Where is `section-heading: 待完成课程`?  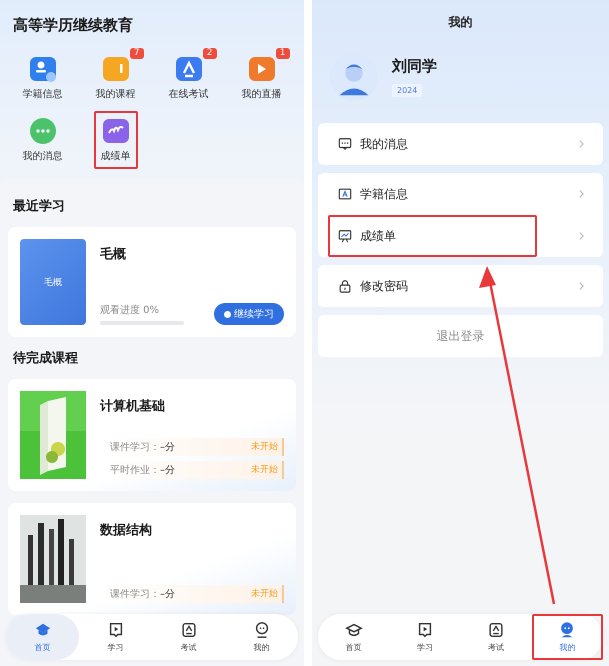 section-heading: 待完成课程 is located at coordinates (46, 358).